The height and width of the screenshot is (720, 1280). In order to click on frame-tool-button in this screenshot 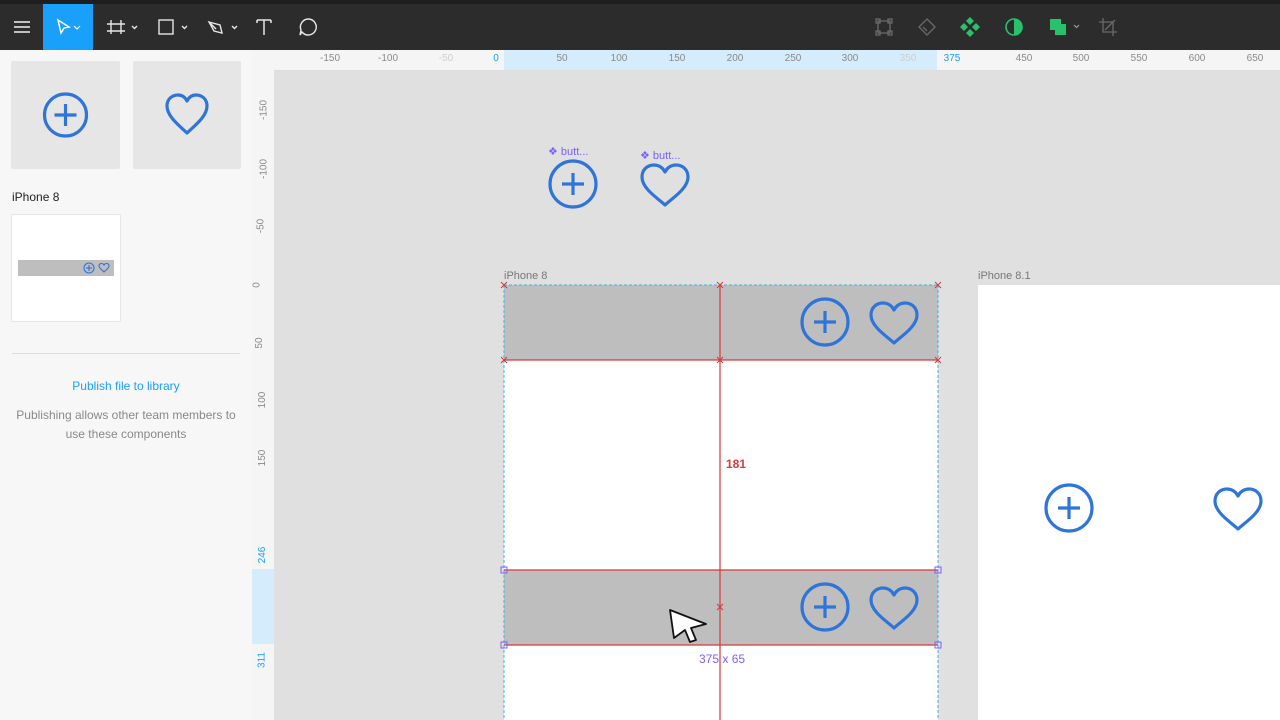, I will do `click(120, 27)`.